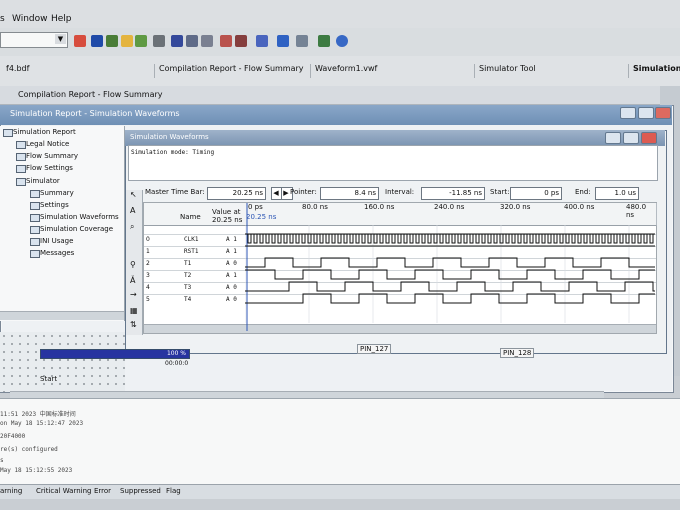 The width and height of the screenshot is (680, 510). Describe the element at coordinates (148, 287) in the screenshot. I see `row-number: 4` at that location.